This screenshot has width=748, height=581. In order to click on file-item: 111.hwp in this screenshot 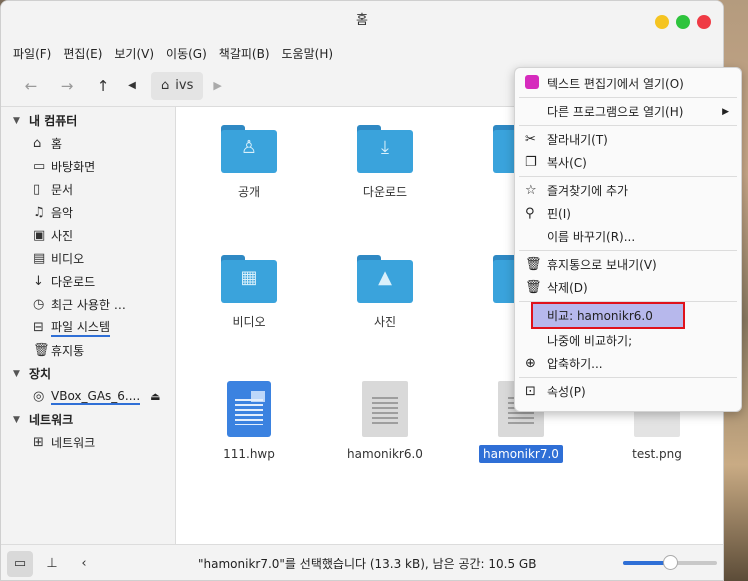, I will do `click(249, 422)`.